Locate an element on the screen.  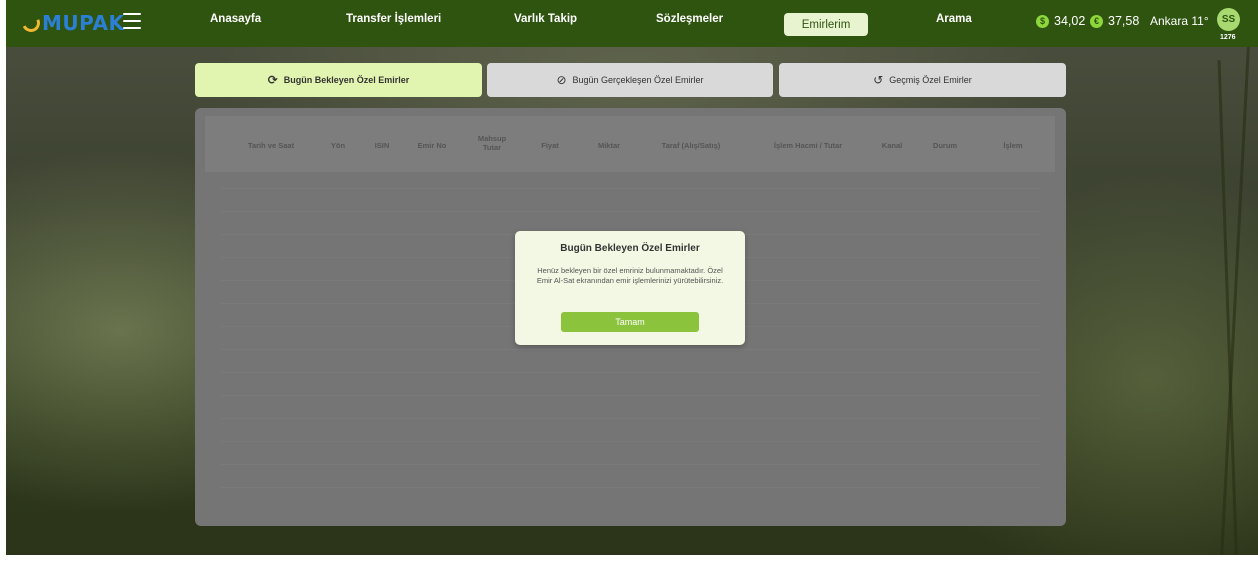
column-header: Fiyat is located at coordinates (550, 145).